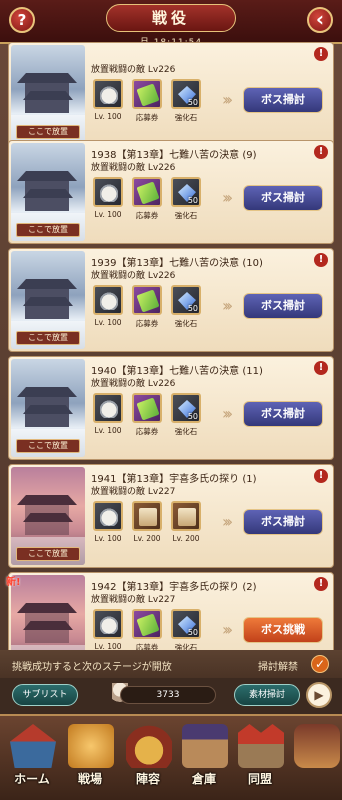 This screenshot has width=342, height=800. I want to click on video-camera-icon: ▶, so click(319, 695).